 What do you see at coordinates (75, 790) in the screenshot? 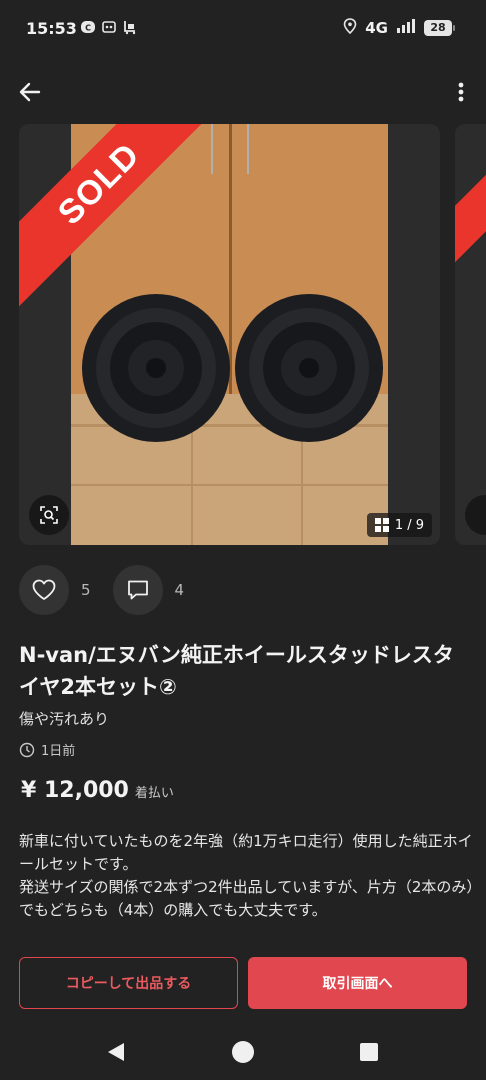
I see `price-amount: ¥ 12,000` at bounding box center [75, 790].